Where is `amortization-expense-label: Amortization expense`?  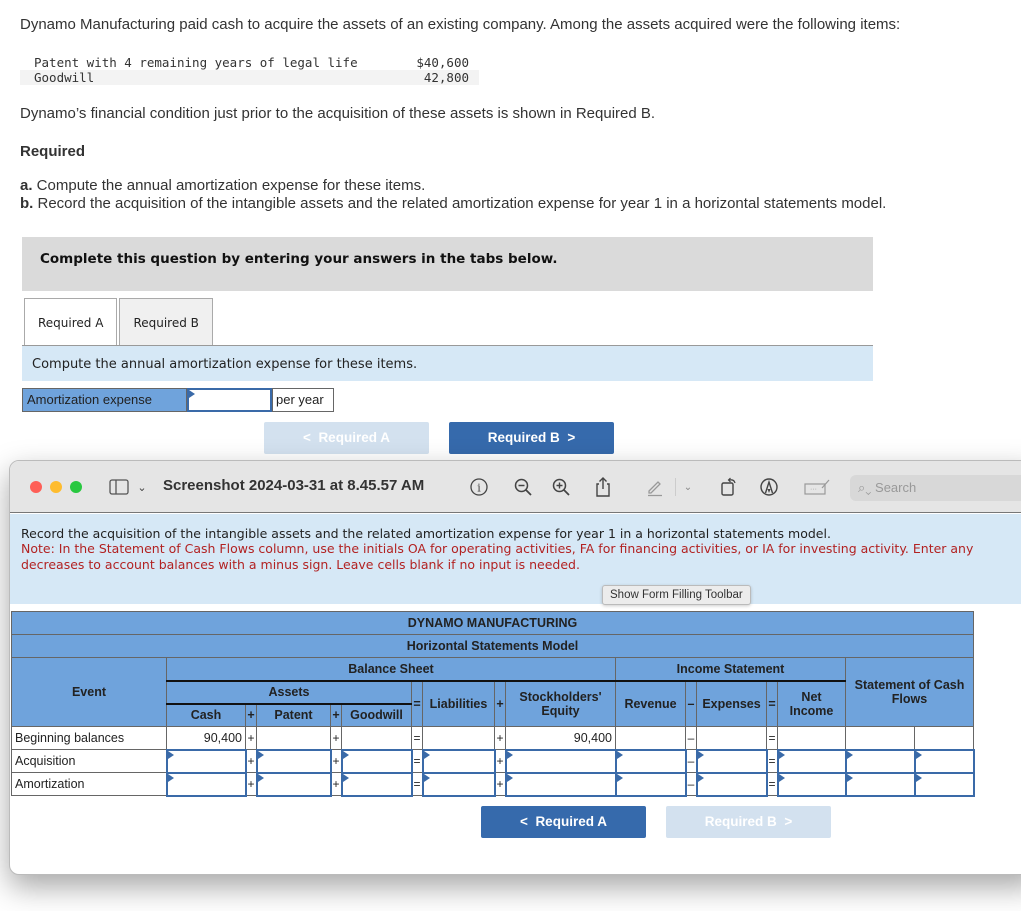
amortization-expense-label: Amortization expense is located at coordinates (104, 400).